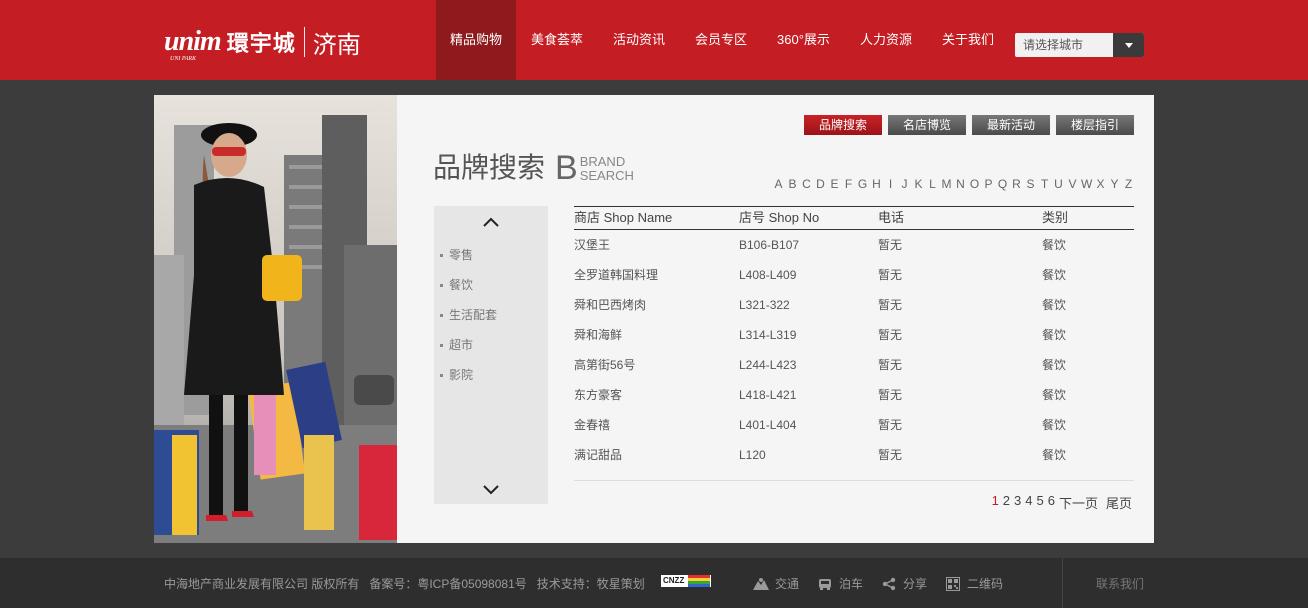 The width and height of the screenshot is (1308, 608). Describe the element at coordinates (262, 43) in the screenshot. I see `logo: unim UNI PARK 環宇城 济南` at that location.